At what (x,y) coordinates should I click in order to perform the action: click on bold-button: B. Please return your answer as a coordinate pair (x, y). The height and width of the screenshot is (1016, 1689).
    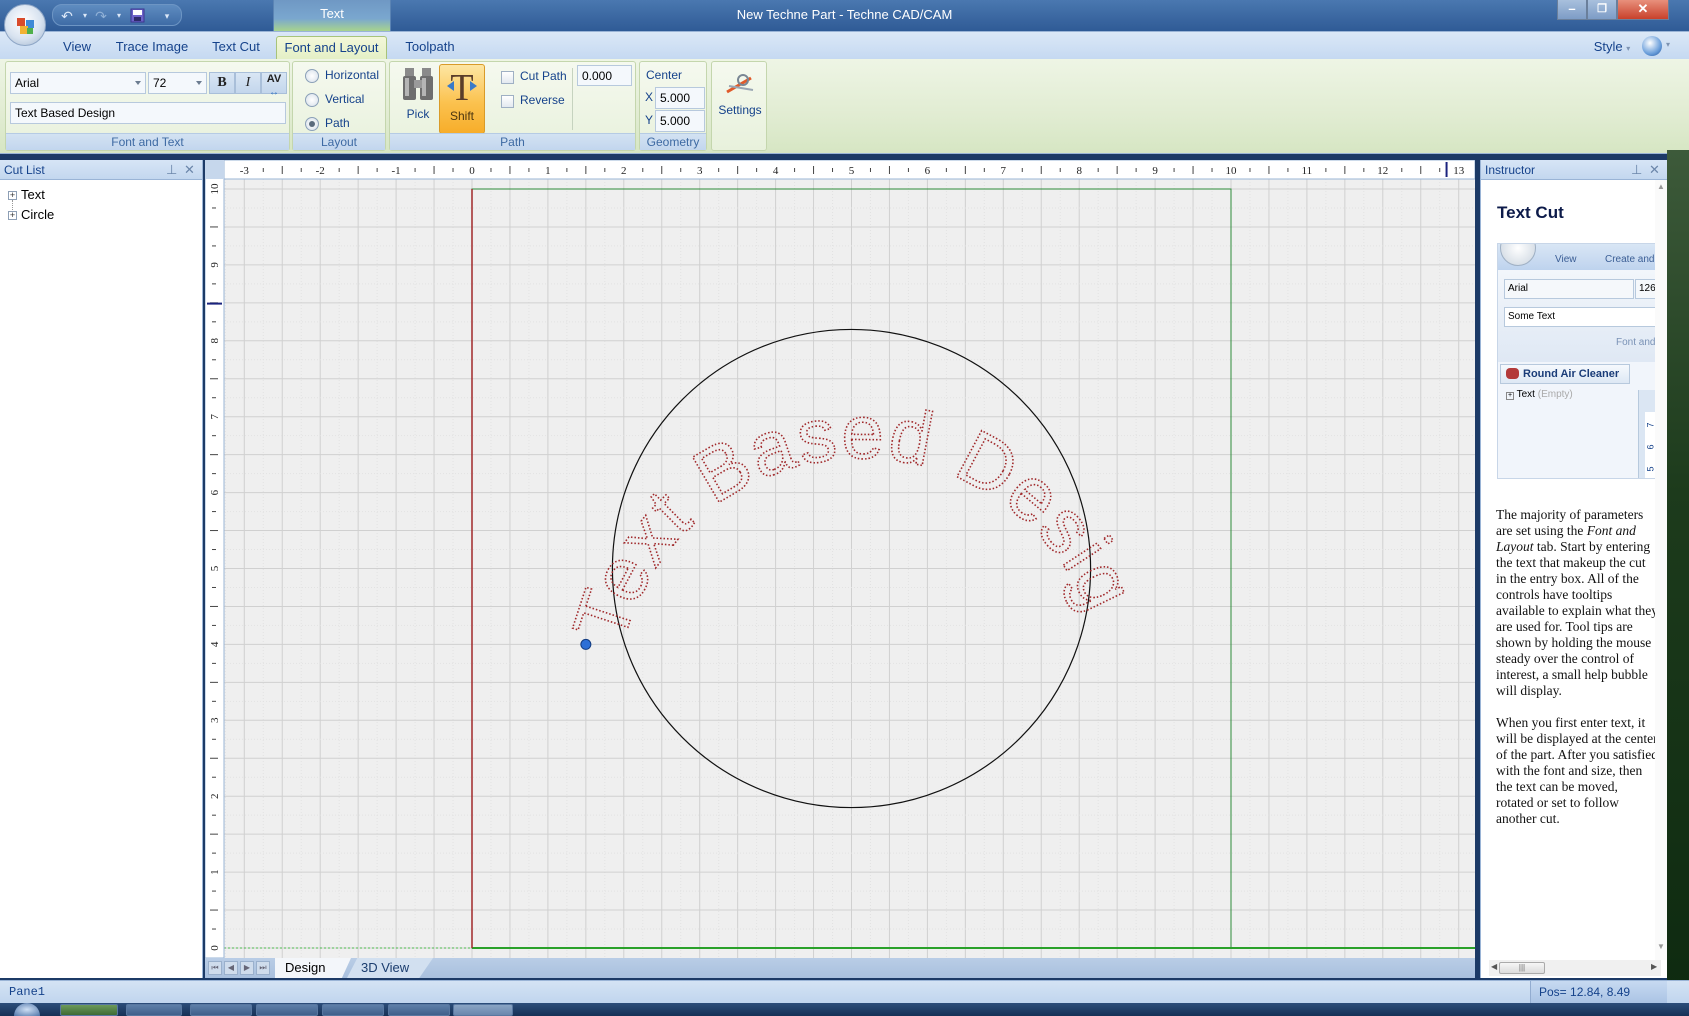
    Looking at the image, I should click on (222, 83).